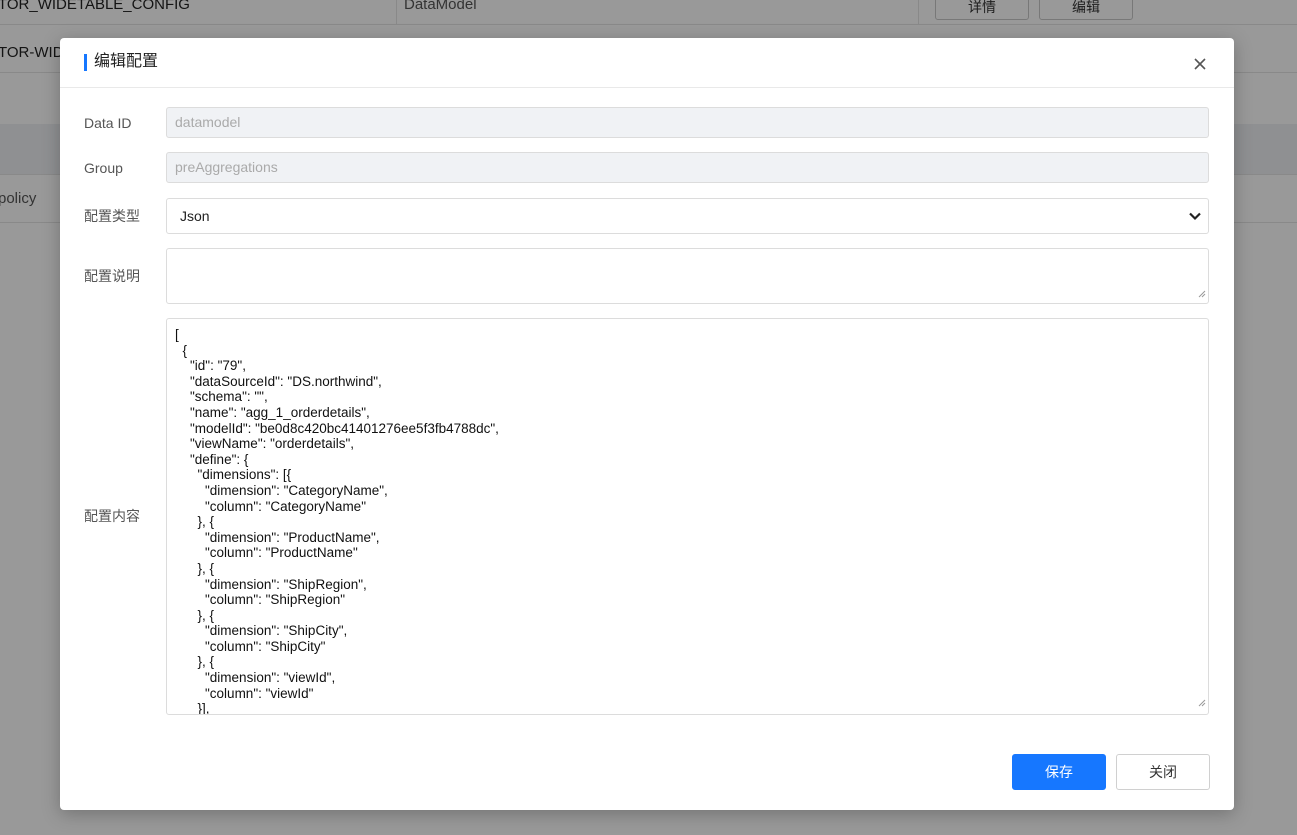  What do you see at coordinates (687, 276) in the screenshot?
I see `config-desc-textarea` at bounding box center [687, 276].